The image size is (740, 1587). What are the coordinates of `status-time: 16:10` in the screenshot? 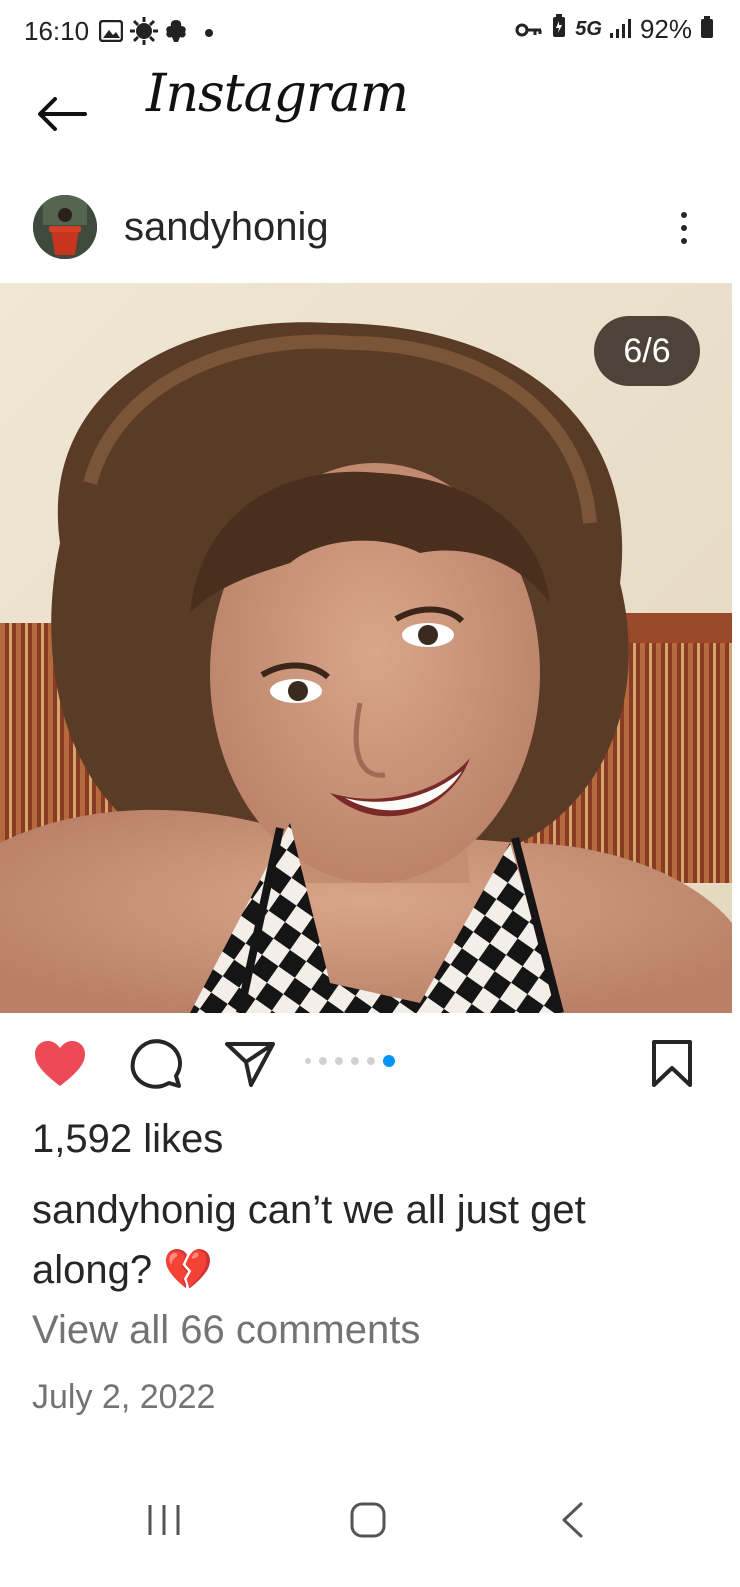 It's located at (57, 31).